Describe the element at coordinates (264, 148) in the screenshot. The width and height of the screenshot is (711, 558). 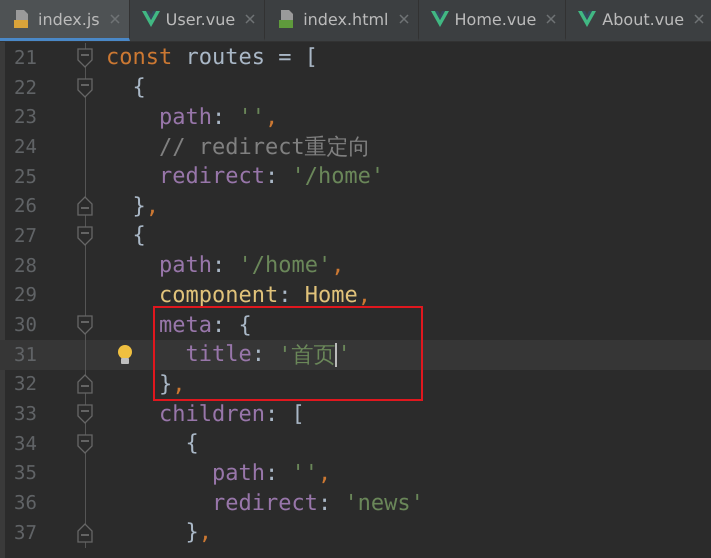
I see `code-line: // redirect重定向` at that location.